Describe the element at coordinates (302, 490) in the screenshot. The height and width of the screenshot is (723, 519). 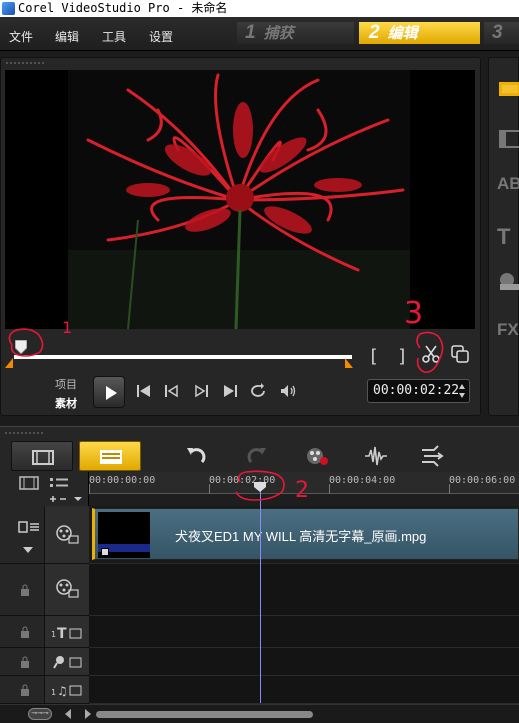
I see `annotation-label-2: 2` at that location.